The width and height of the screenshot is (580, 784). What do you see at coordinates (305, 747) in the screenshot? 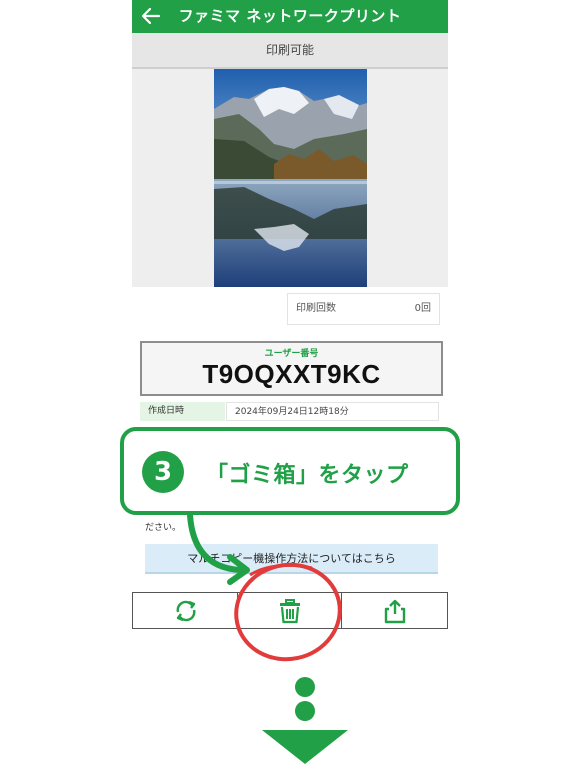
I see `down-arrow-icon` at bounding box center [305, 747].